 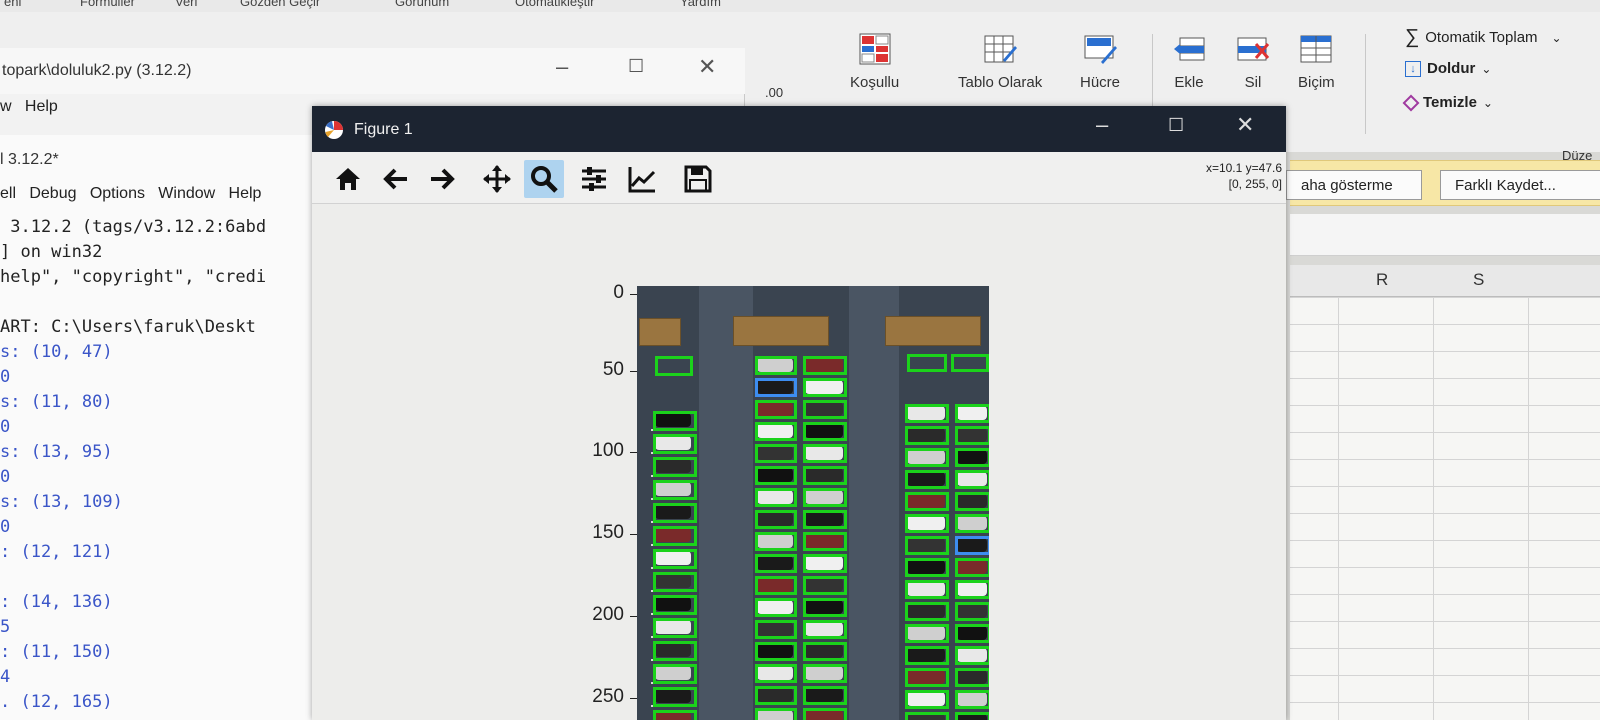 I want to click on idle-shell-menu: ell Debug Options Window Help, so click(x=130, y=194).